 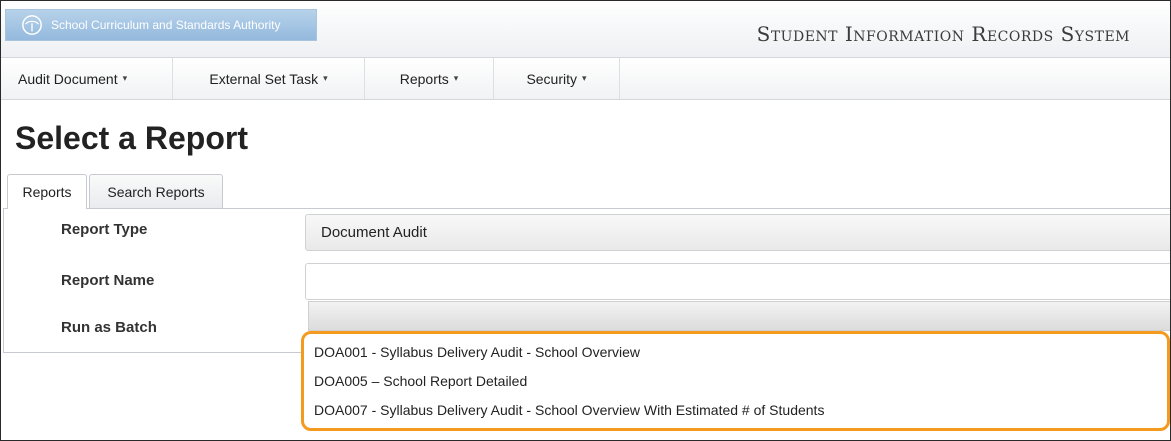 I want to click on menu-label: Reports, so click(x=424, y=78).